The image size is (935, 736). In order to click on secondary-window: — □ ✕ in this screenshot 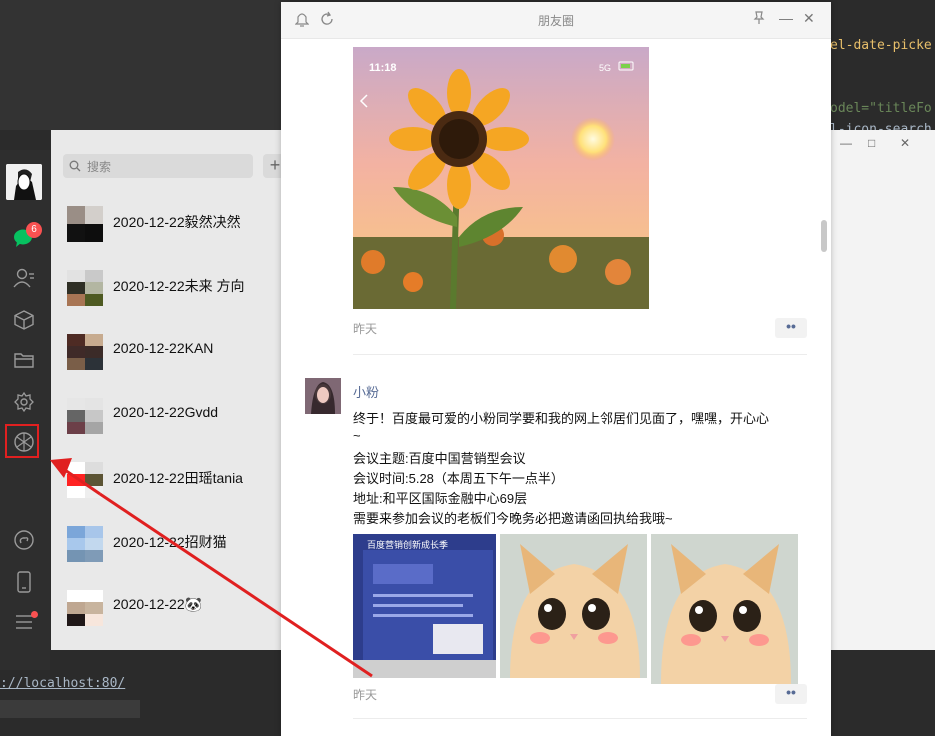, I will do `click(882, 390)`.